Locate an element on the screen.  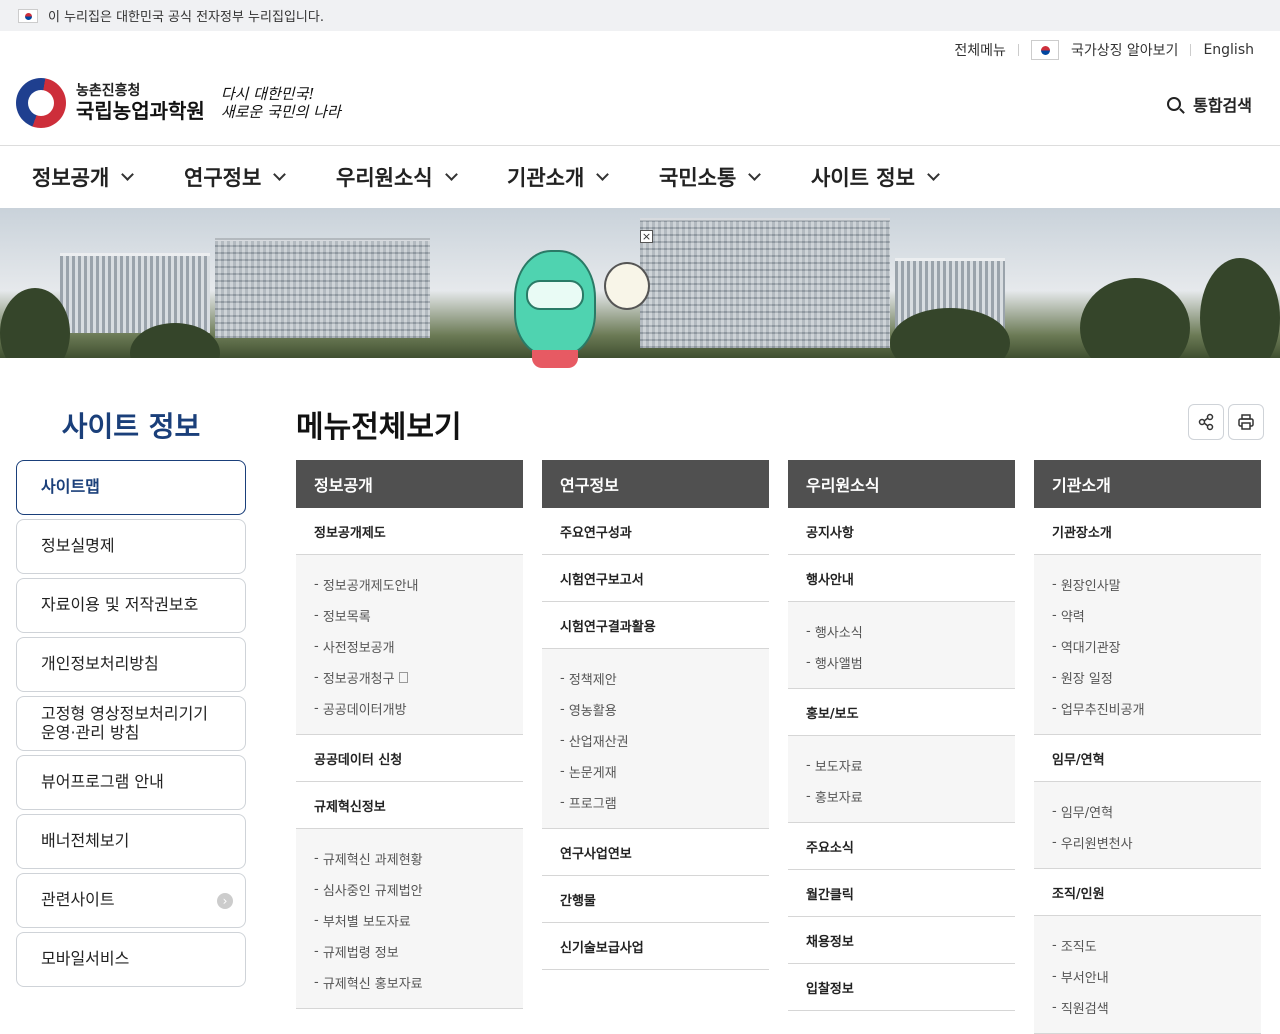
gnb-item-info-open: 정보공개 is located at coordinates (83, 177).